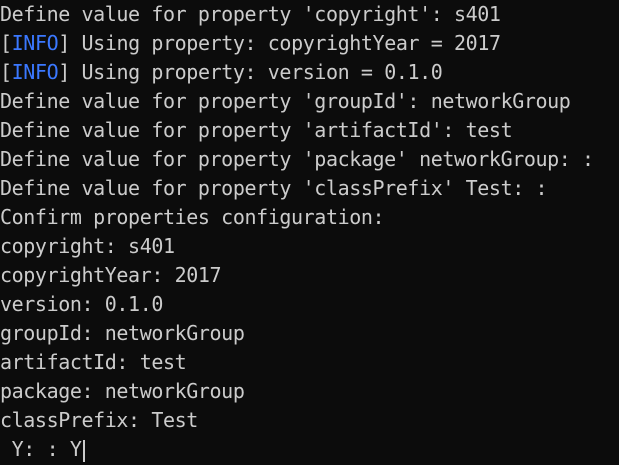 The image size is (619, 465). What do you see at coordinates (41, 449) in the screenshot?
I see `prompt-input-text: Y: : Y` at bounding box center [41, 449].